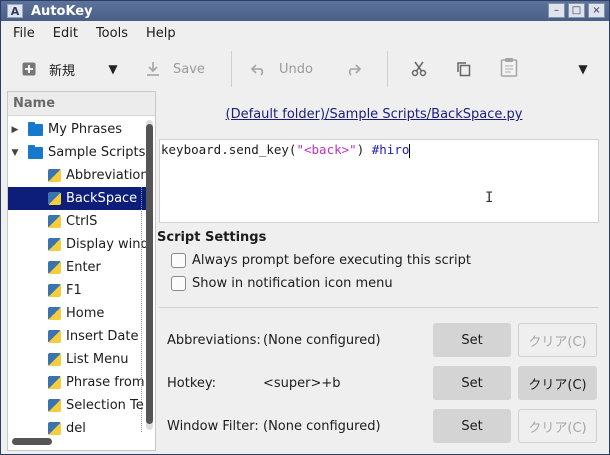  What do you see at coordinates (410, 150) in the screenshot?
I see `text-caret` at bounding box center [410, 150].